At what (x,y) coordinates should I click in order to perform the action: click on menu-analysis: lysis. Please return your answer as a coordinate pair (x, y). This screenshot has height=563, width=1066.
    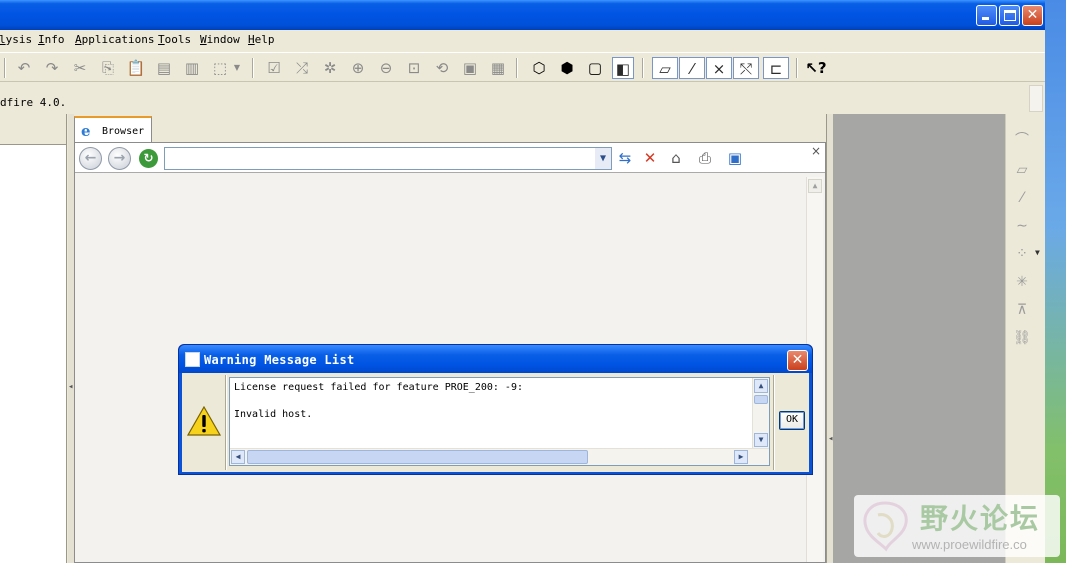
    Looking at the image, I should click on (16, 39).